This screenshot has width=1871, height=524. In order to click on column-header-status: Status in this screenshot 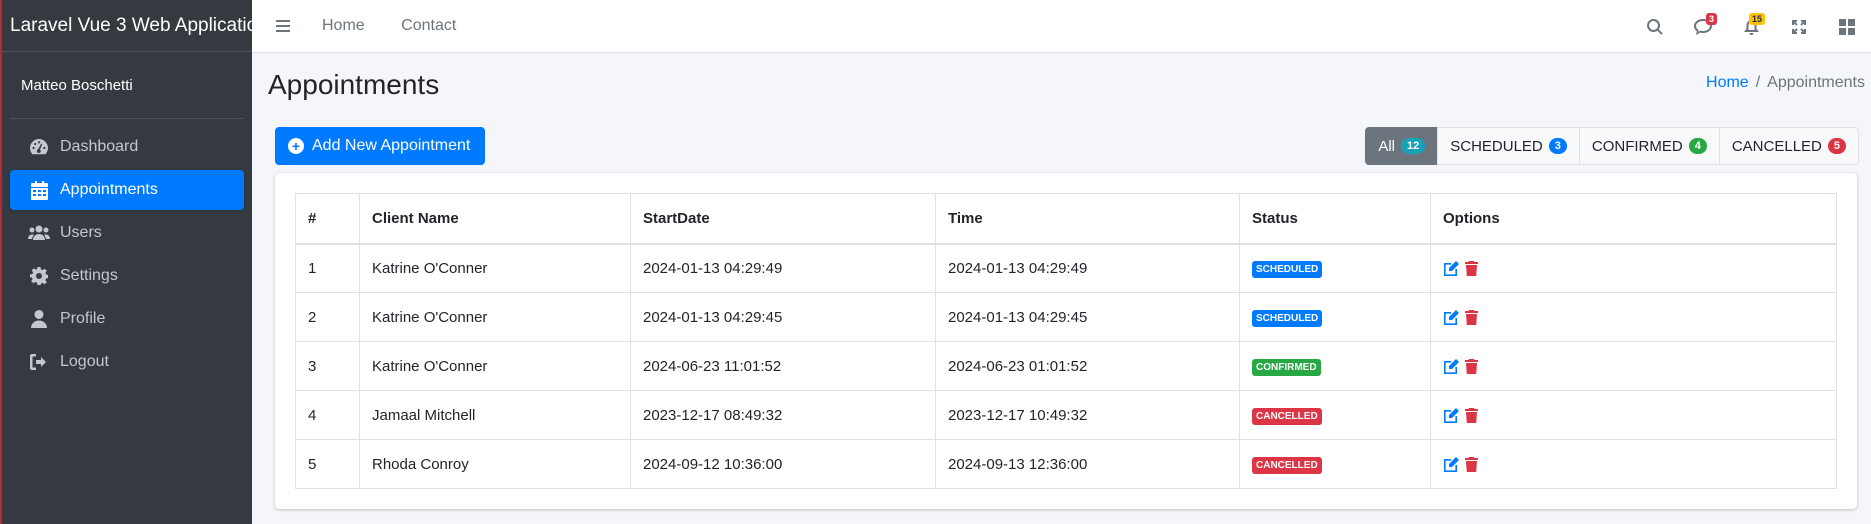, I will do `click(1335, 219)`.